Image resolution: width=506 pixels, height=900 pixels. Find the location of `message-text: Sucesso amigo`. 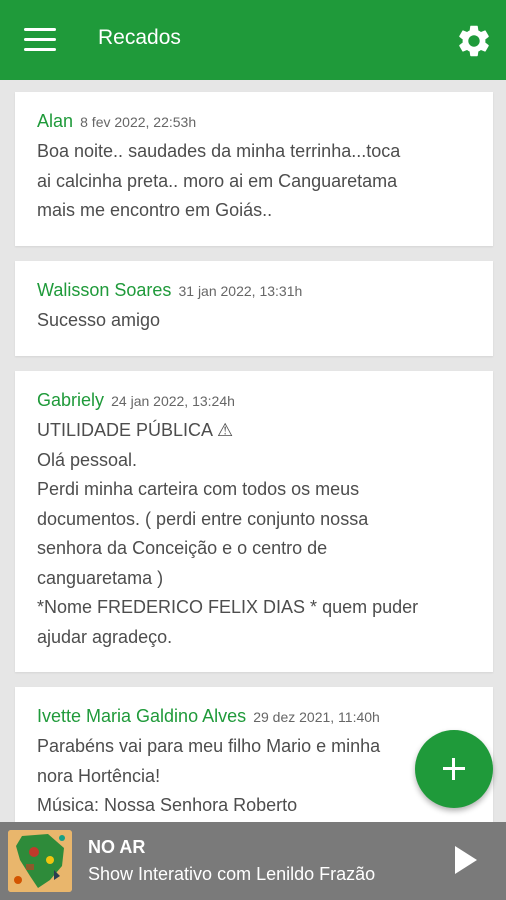

message-text: Sucesso amigo is located at coordinates (99, 320).